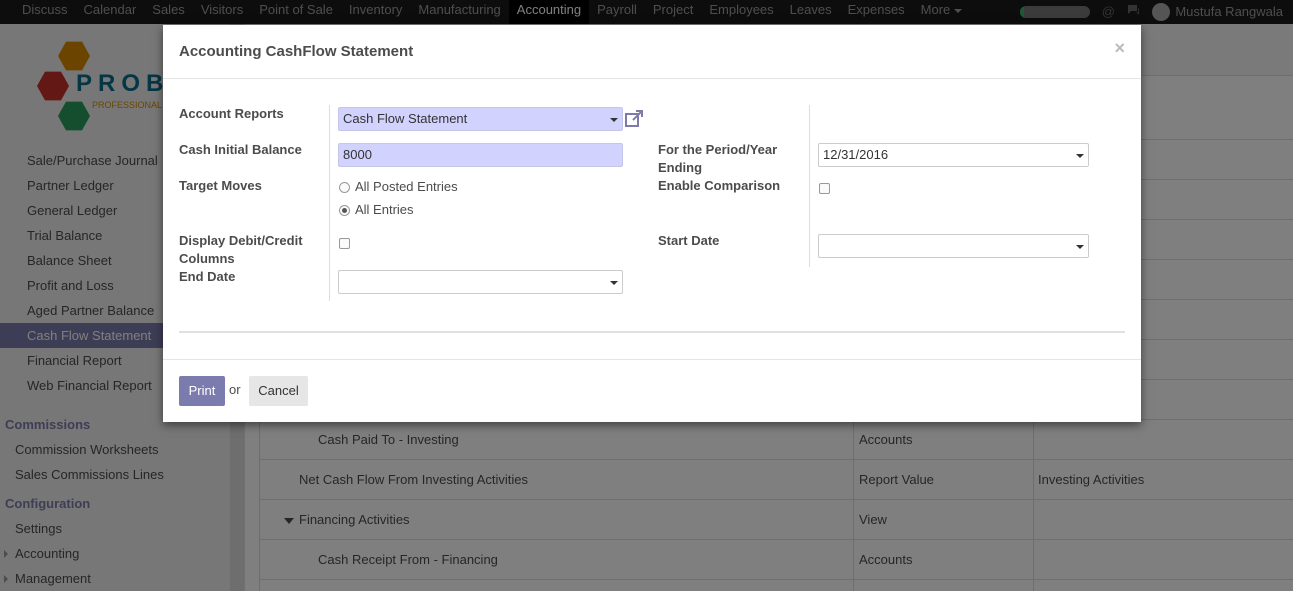  What do you see at coordinates (202, 391) in the screenshot?
I see `print-button: Print` at bounding box center [202, 391].